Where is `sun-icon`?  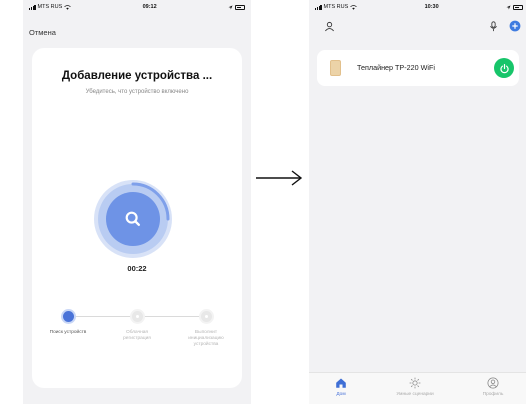 sun-icon is located at coordinates (415, 383).